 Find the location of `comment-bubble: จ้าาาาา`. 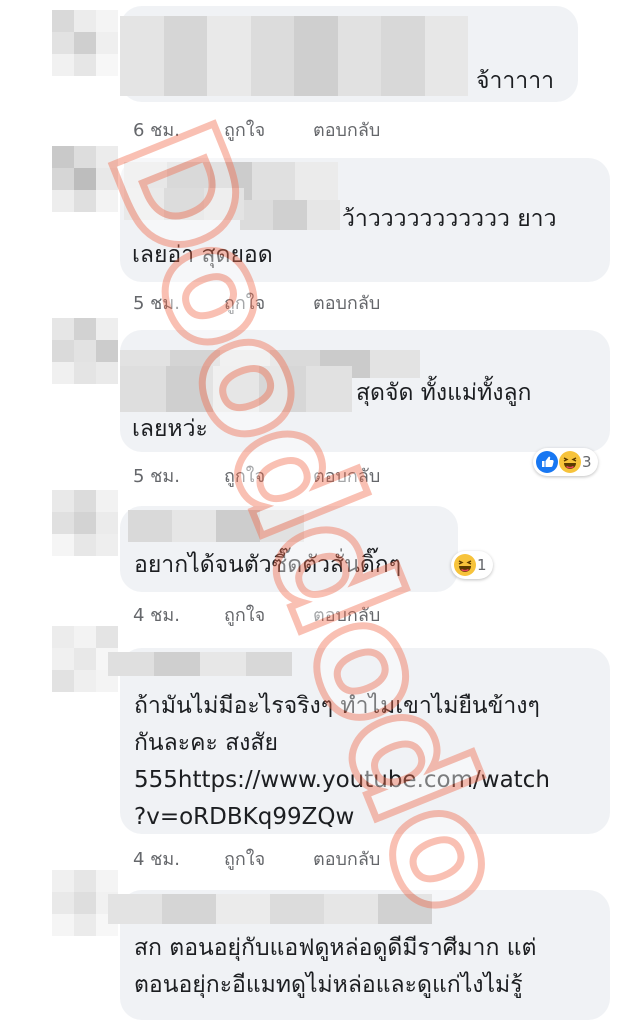

comment-bubble: จ้าาาาา is located at coordinates (349, 54).